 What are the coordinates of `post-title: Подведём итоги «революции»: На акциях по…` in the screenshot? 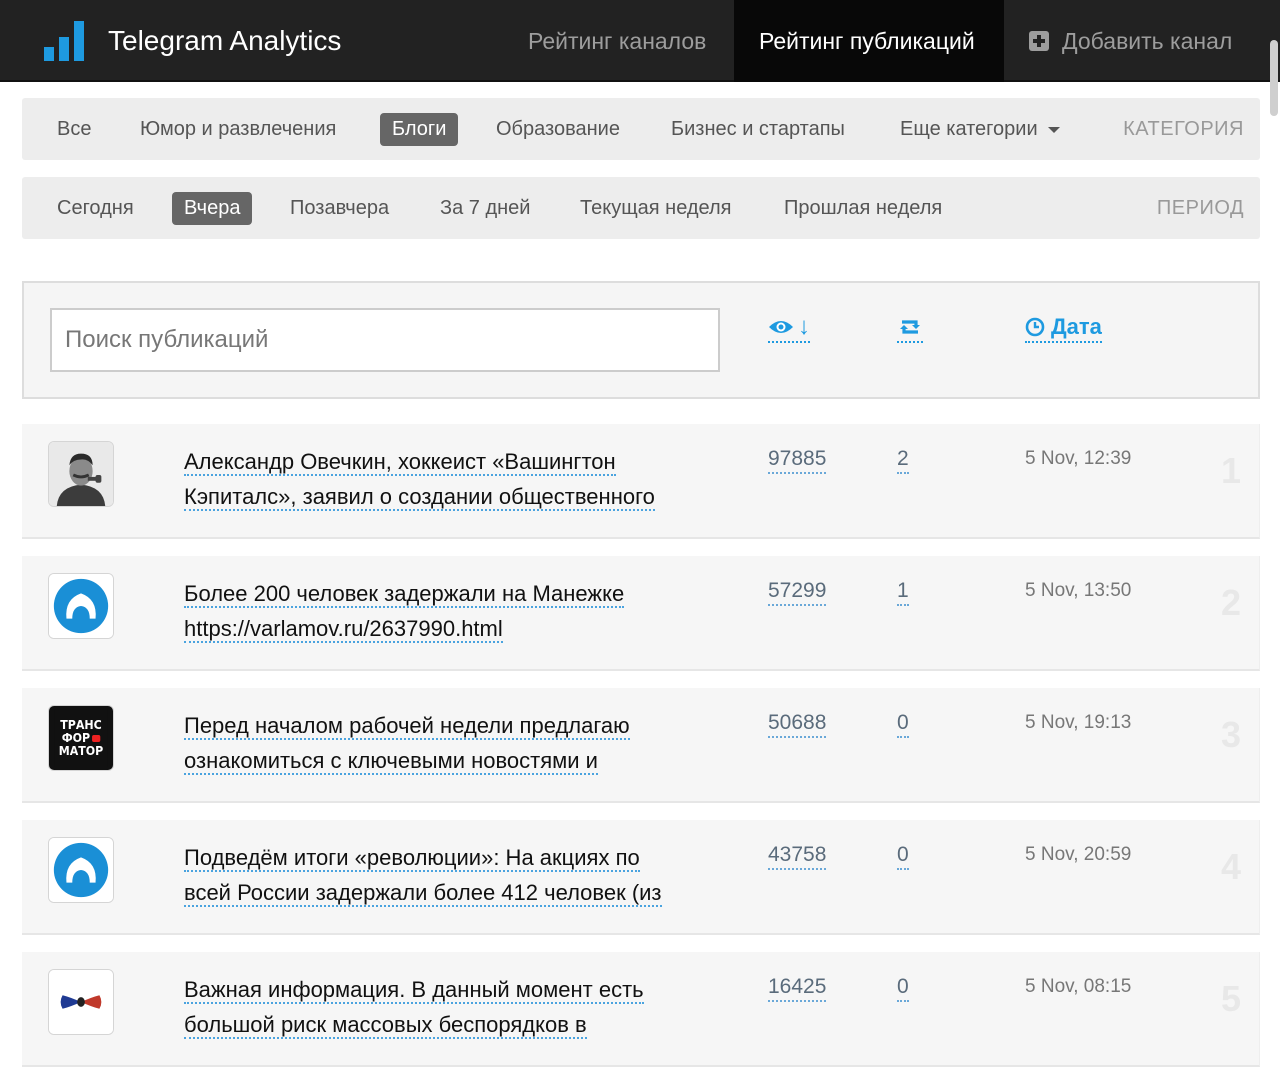 It's located at (454, 875).